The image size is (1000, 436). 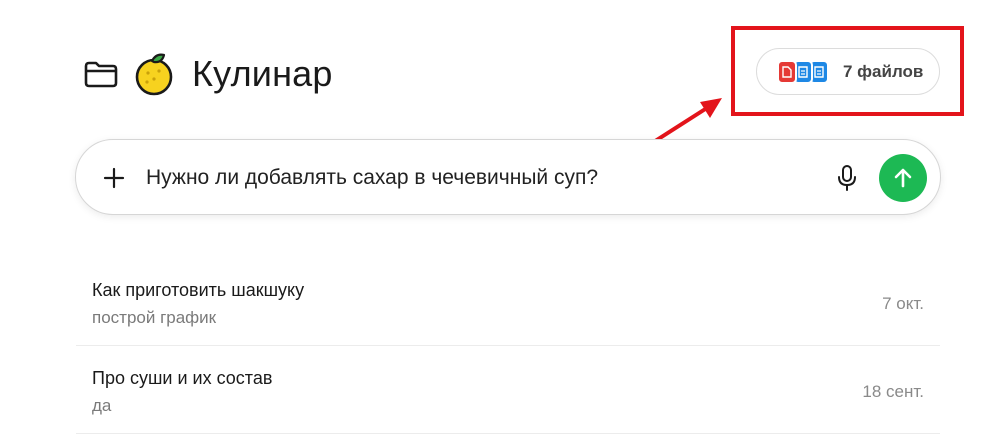 What do you see at coordinates (114, 178) in the screenshot?
I see `plus-icon` at bounding box center [114, 178].